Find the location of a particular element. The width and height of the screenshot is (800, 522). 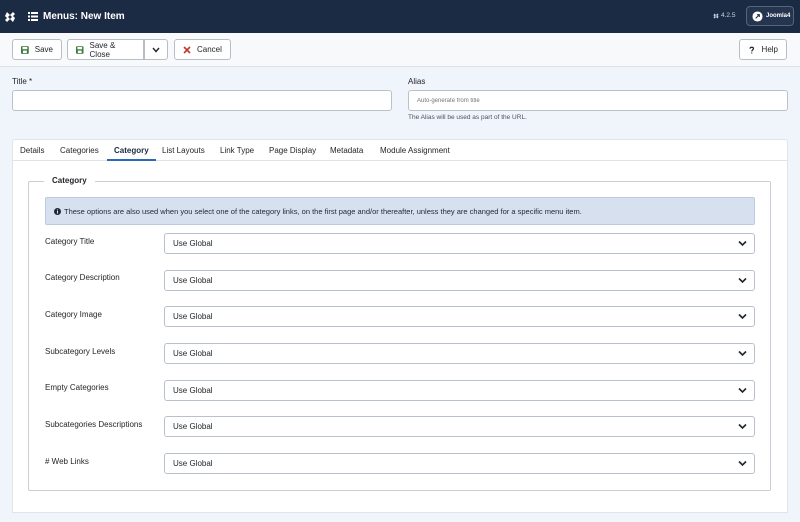

help-button: Help is located at coordinates (763, 49).